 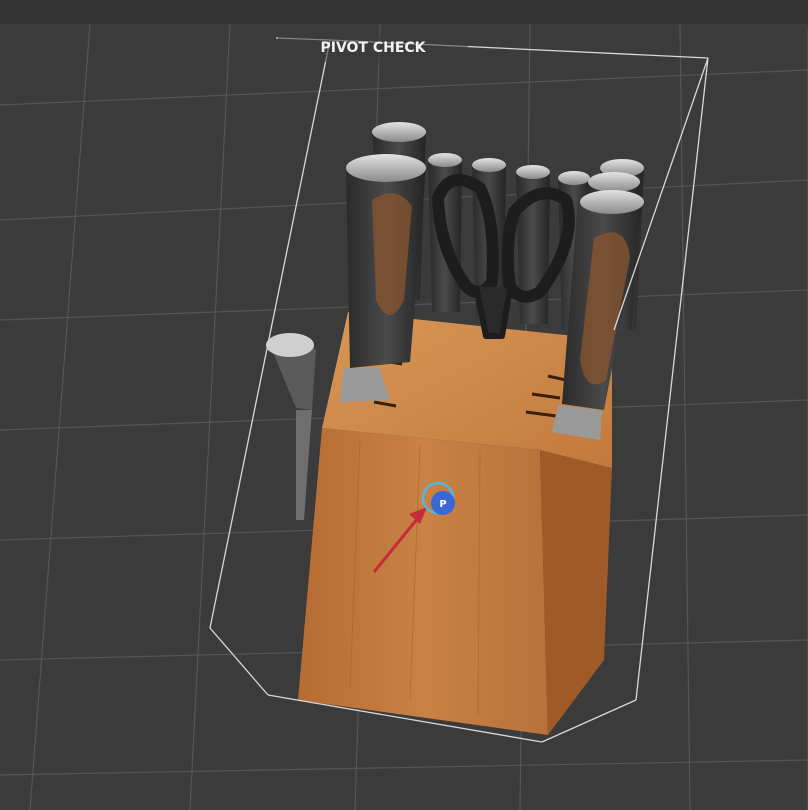 What do you see at coordinates (373, 48) in the screenshot?
I see `viewport-title: PIVOT CHECK` at bounding box center [373, 48].